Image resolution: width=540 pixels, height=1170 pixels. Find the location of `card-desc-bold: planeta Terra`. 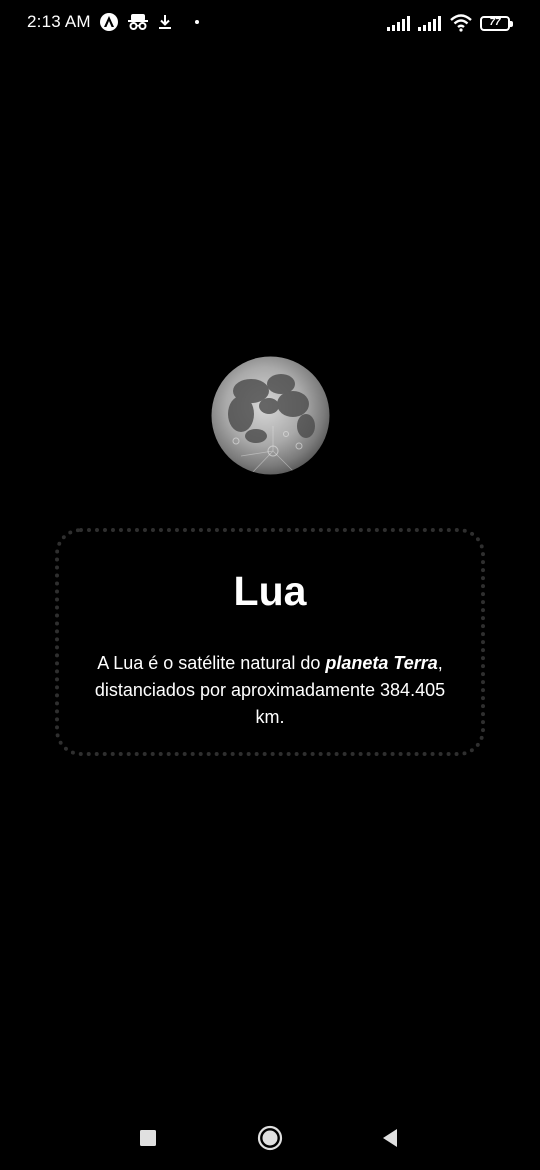

card-desc-bold: planeta Terra is located at coordinates (381, 663).